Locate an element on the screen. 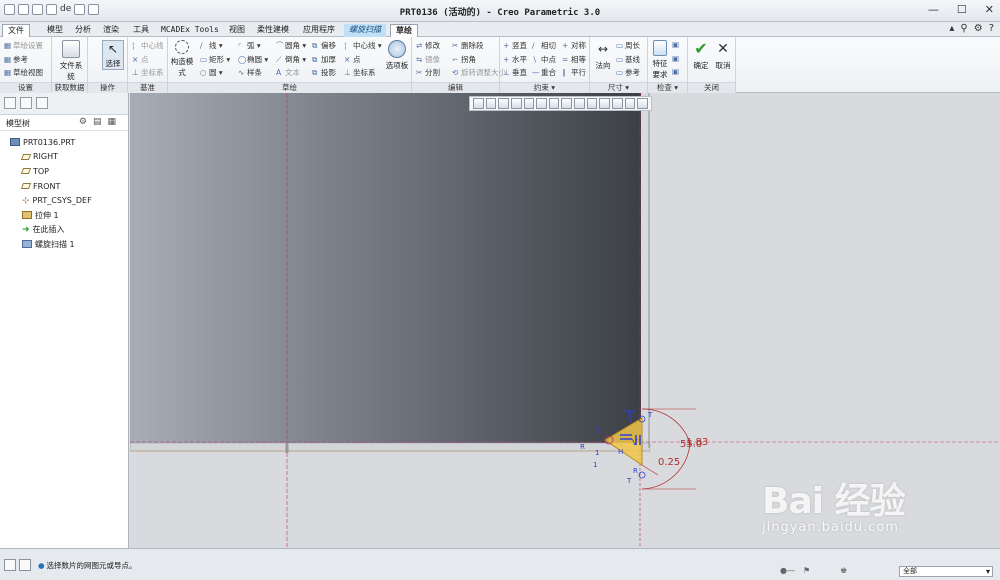 This screenshot has height=580, width=1000. tree-node-csys: ⊹ PRT_CSYS_DEF is located at coordinates (64, 200).